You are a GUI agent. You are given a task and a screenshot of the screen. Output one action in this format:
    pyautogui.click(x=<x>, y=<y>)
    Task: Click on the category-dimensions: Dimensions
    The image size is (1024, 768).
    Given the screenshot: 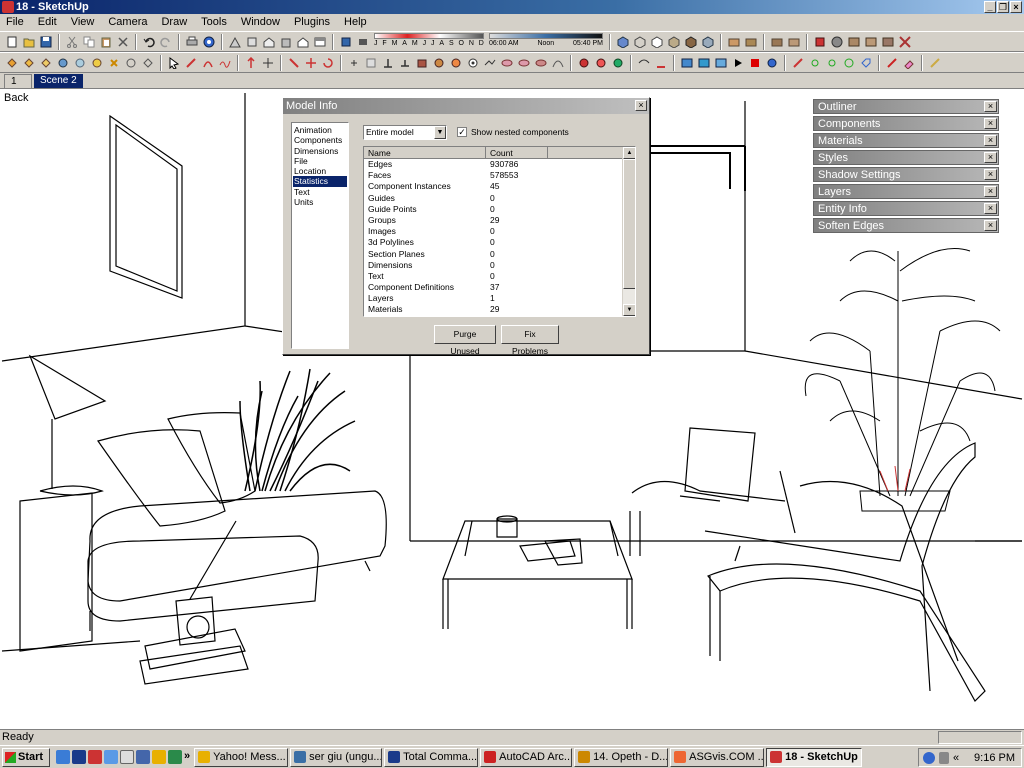 What is the action you would take?
    pyautogui.click(x=320, y=151)
    